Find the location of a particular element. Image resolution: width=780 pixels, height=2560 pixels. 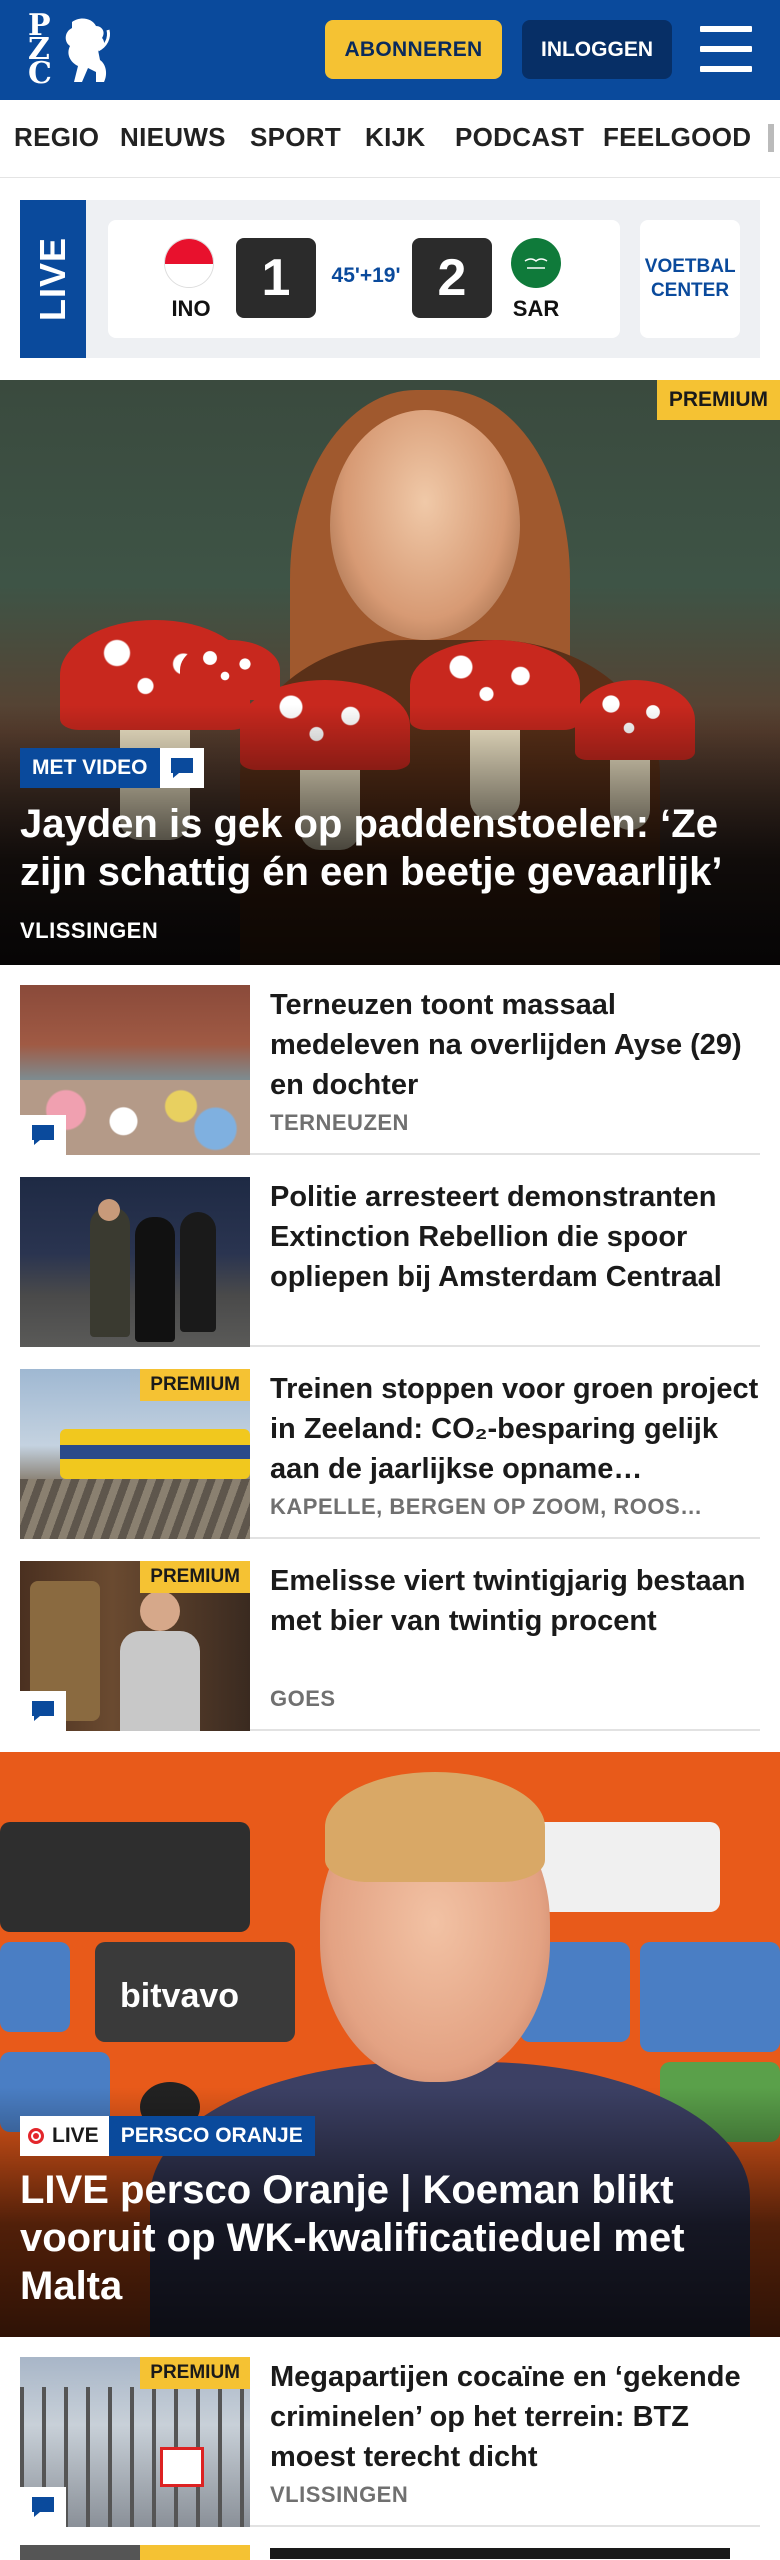

site-header: PZC ABONNEREN INLOGGEN is located at coordinates (390, 50).